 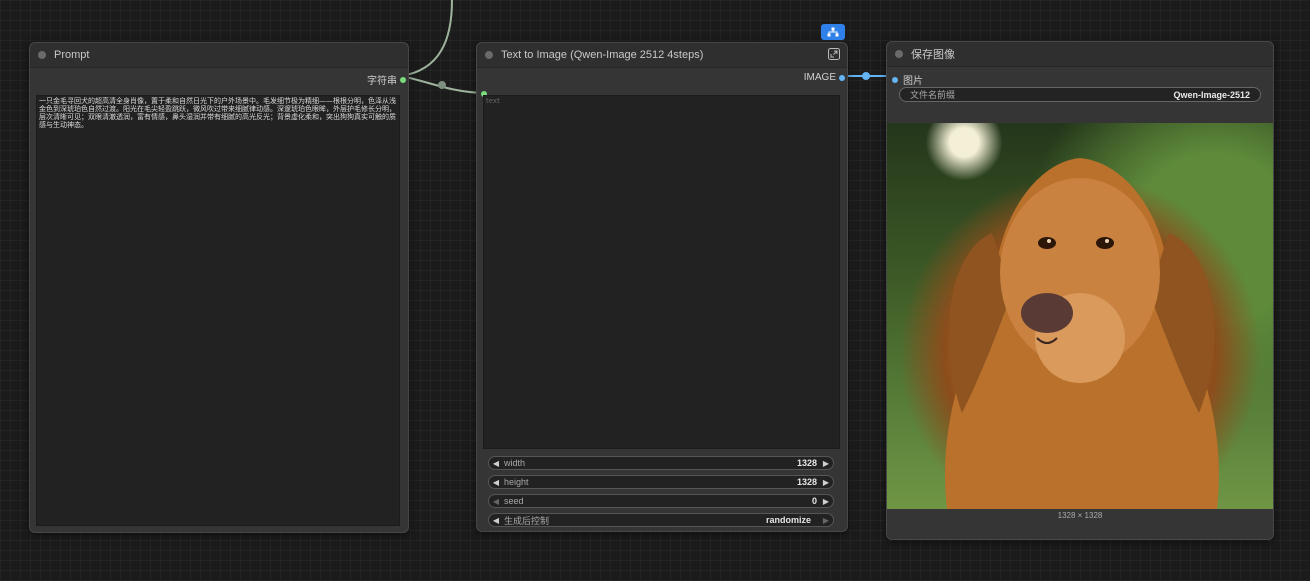 What do you see at coordinates (933, 55) in the screenshot?
I see `node-title: 保存图像` at bounding box center [933, 55].